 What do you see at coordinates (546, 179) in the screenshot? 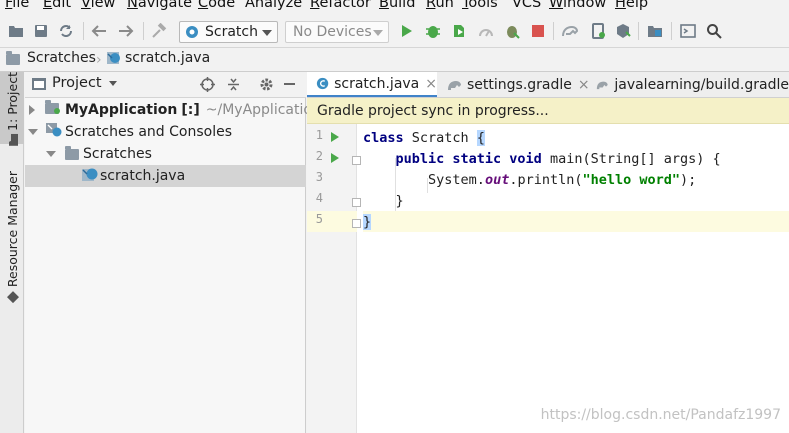
I see `code-token-text: .println(` at bounding box center [546, 179].